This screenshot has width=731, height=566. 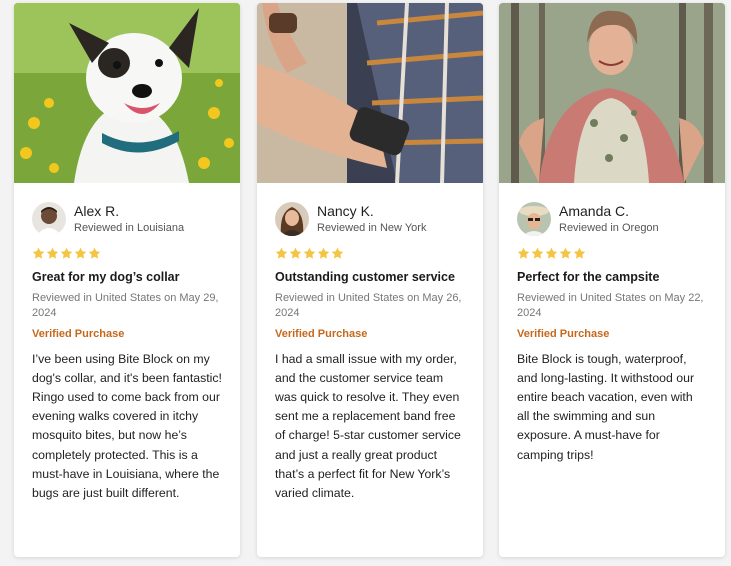 I want to click on wristband-photo, so click(x=370, y=93).